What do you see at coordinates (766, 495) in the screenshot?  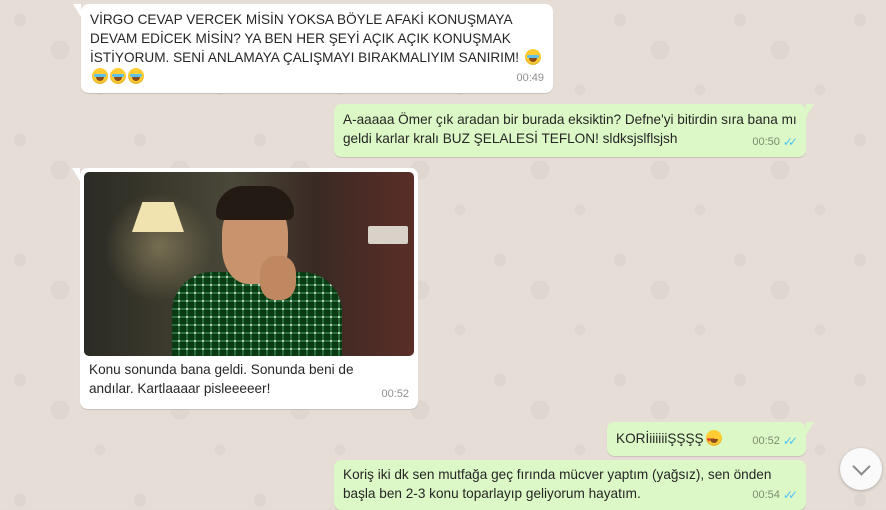 I see `message-time: 00:54` at bounding box center [766, 495].